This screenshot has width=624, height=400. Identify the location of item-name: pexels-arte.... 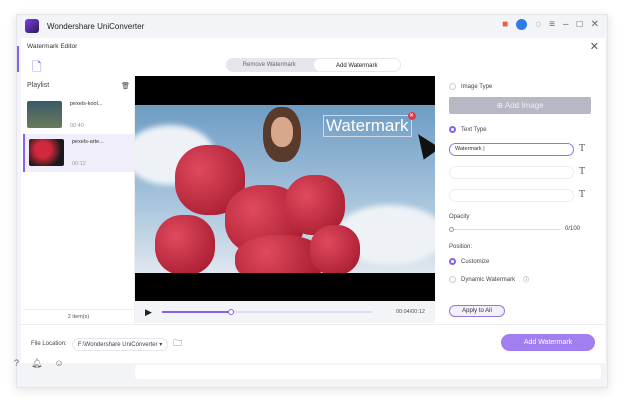
(88, 142).